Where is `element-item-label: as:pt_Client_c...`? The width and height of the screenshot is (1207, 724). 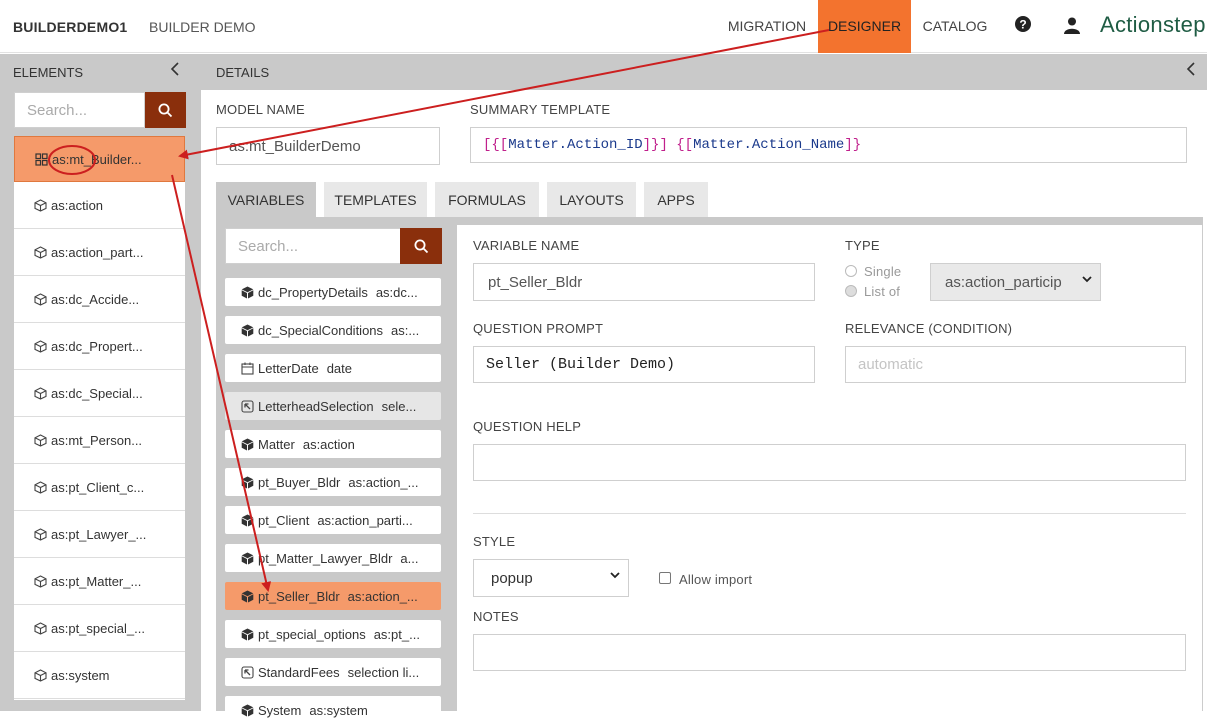 element-item-label: as:pt_Client_c... is located at coordinates (98, 487).